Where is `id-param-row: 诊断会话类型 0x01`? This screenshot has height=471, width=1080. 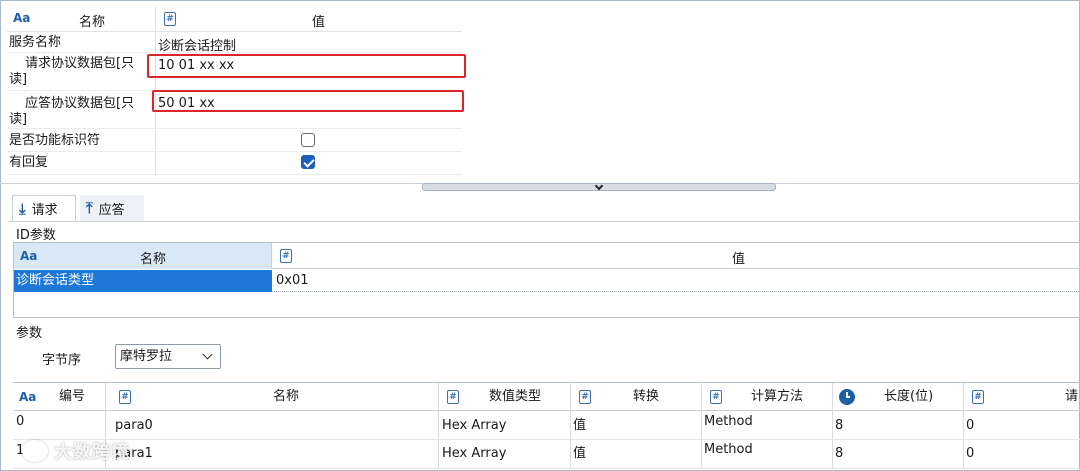 id-param-row: 诊断会话类型 0x01 is located at coordinates (547, 281).